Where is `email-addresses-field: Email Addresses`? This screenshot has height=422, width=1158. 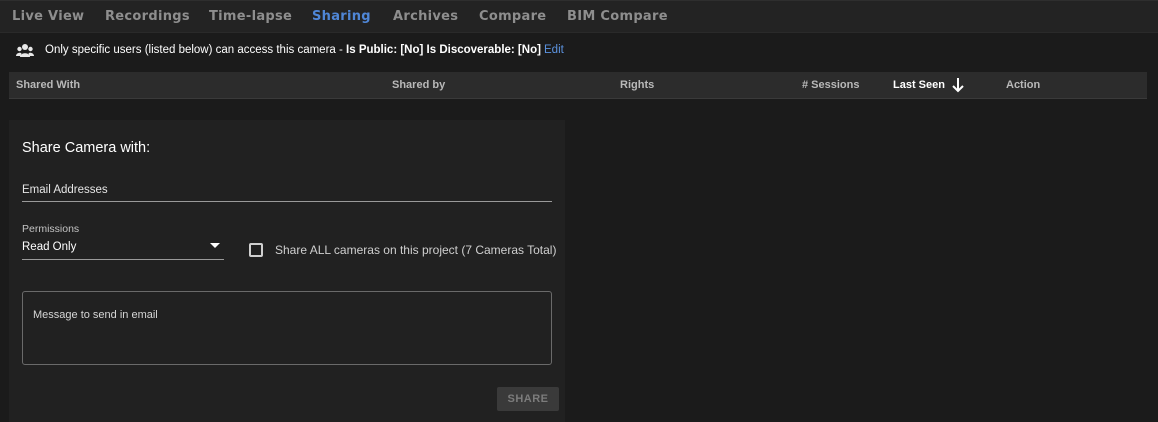 email-addresses-field: Email Addresses is located at coordinates (287, 191).